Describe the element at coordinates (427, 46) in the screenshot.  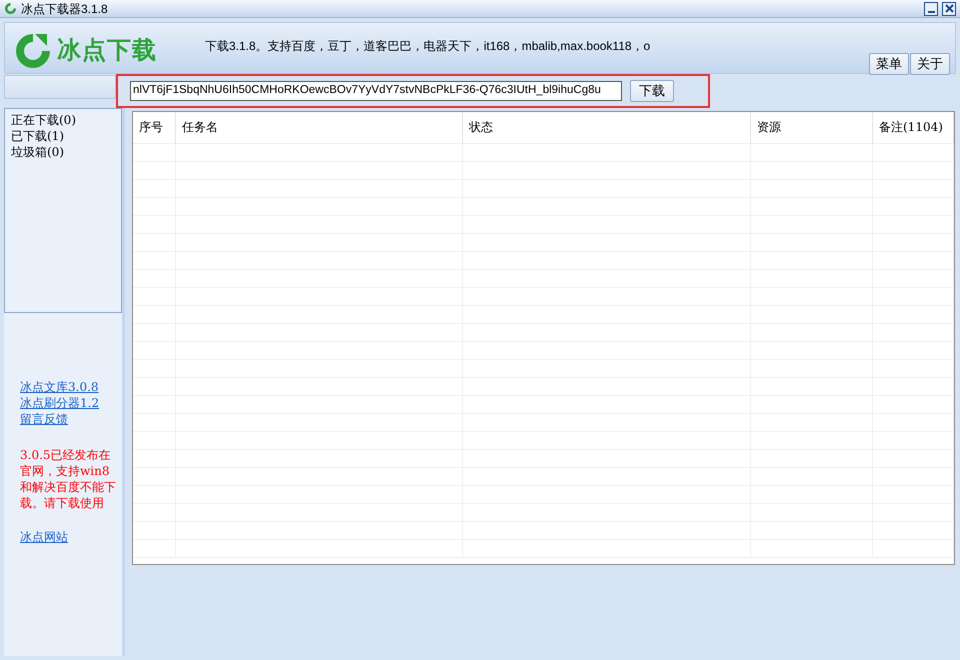
I see `marquee-text: 下载3.1.8。支持百度，豆丁，道客巴巴，电器天下，it168，mbalib,max.book118，o` at that location.